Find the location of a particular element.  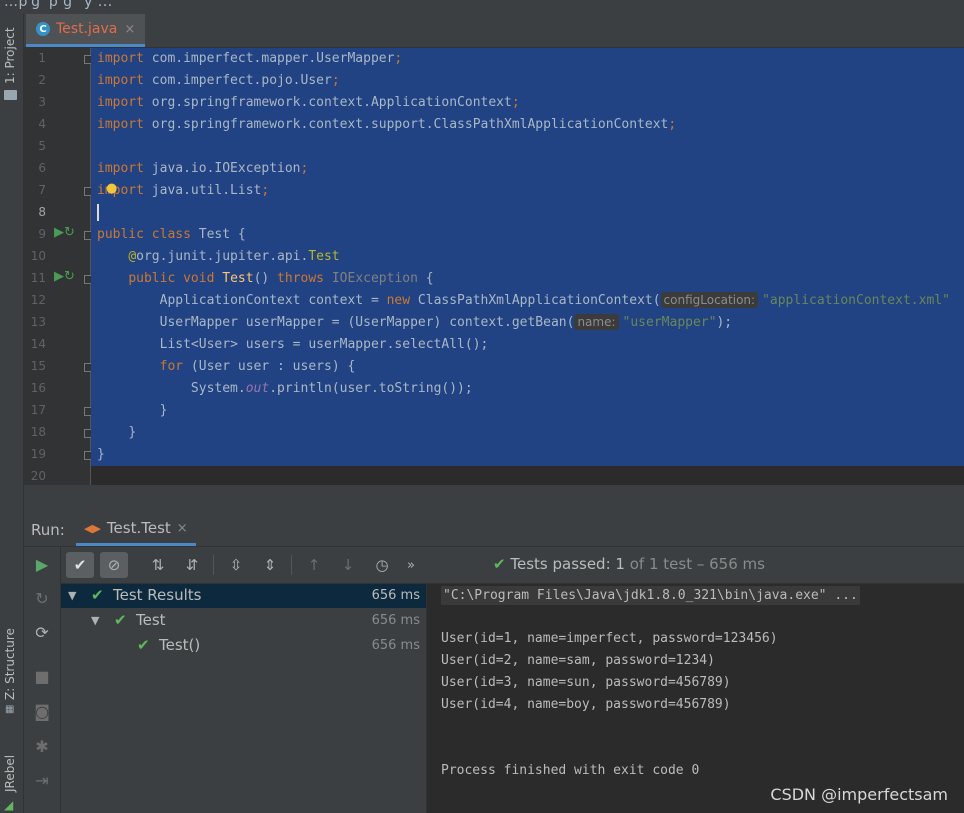

sort-alpha-button: ⇅ is located at coordinates (158, 565).